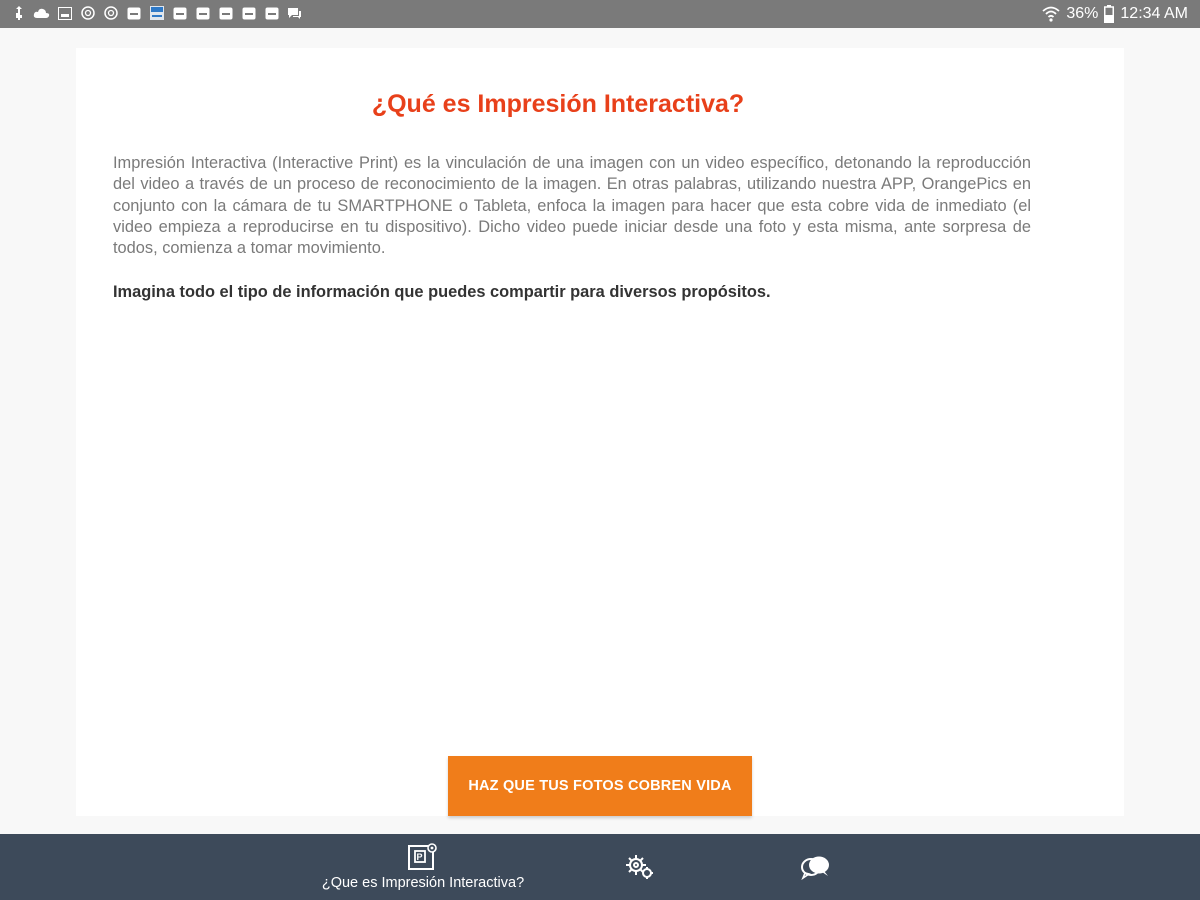  Describe the element at coordinates (558, 104) in the screenshot. I see `page-title: ¿Qué es Impresión Interactiva?` at that location.